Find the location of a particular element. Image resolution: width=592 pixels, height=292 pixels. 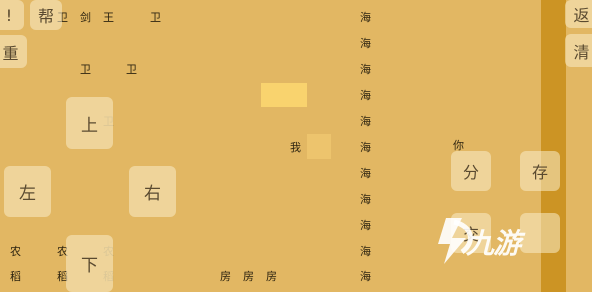

watermark-logo-icon: 九游 is located at coordinates (493, 243).